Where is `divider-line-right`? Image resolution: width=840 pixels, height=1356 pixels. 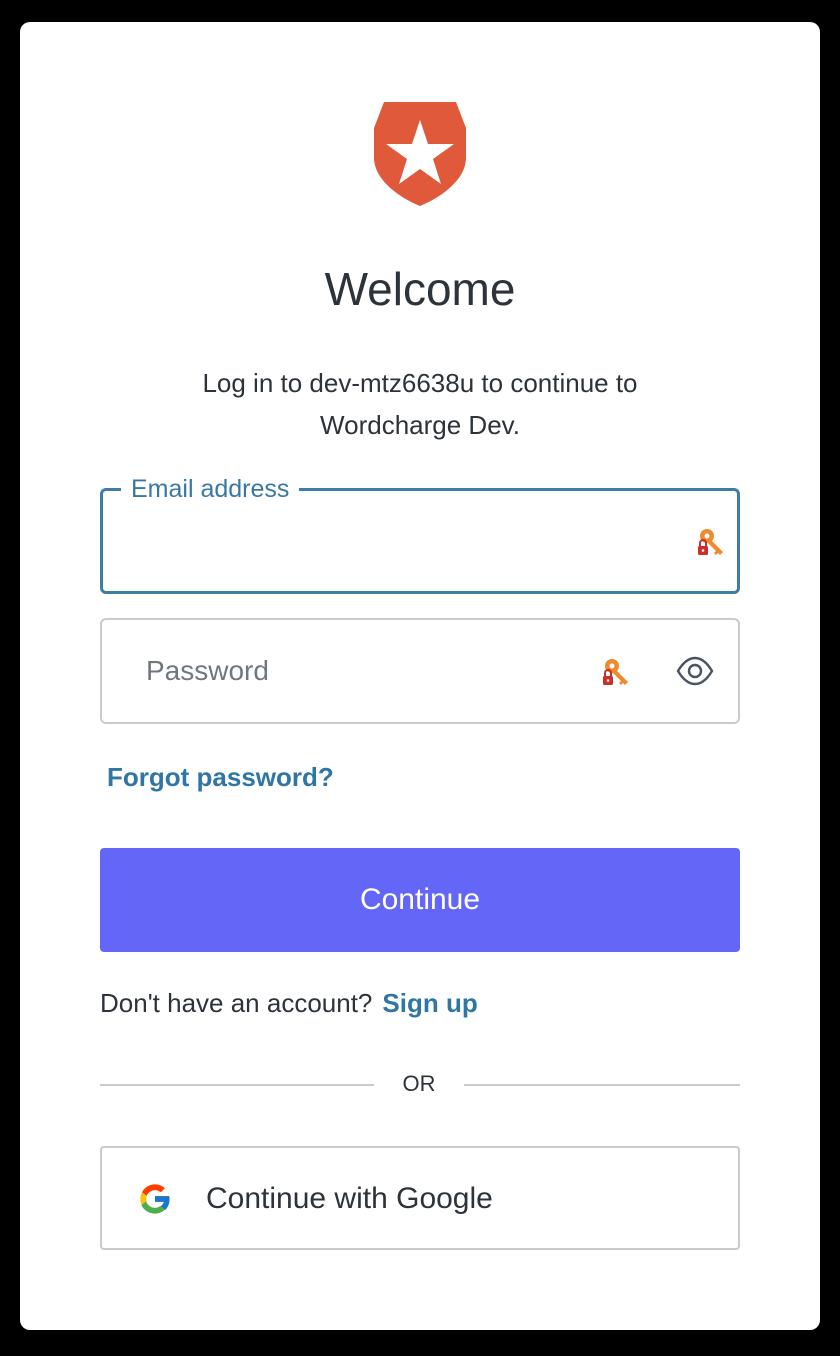 divider-line-right is located at coordinates (602, 1085).